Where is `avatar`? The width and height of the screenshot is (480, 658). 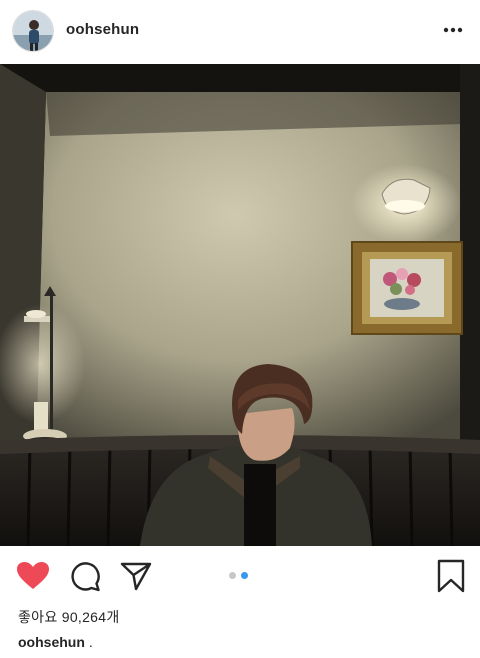
avatar is located at coordinates (33, 31).